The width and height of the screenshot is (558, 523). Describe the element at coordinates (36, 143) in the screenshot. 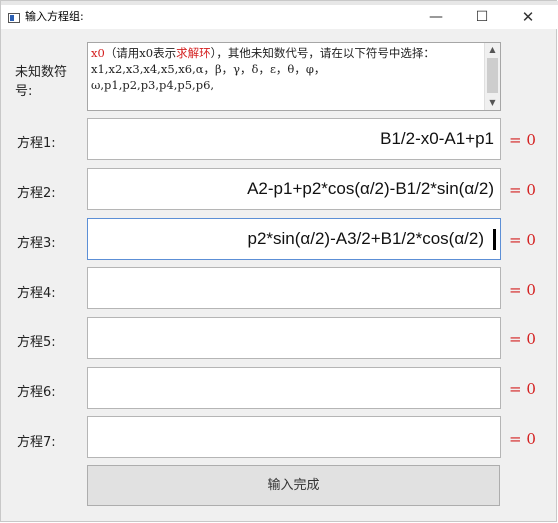

I see `equation-1-label: 方程1:` at that location.